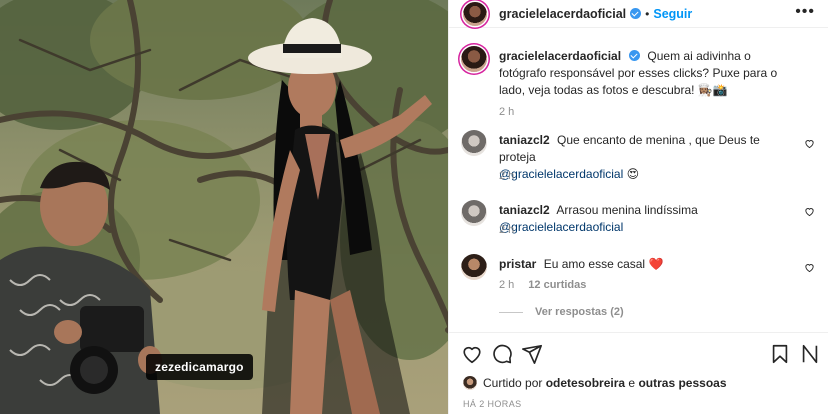  Describe the element at coordinates (810, 354) in the screenshot. I see `profile-bookmark-icon` at that location.